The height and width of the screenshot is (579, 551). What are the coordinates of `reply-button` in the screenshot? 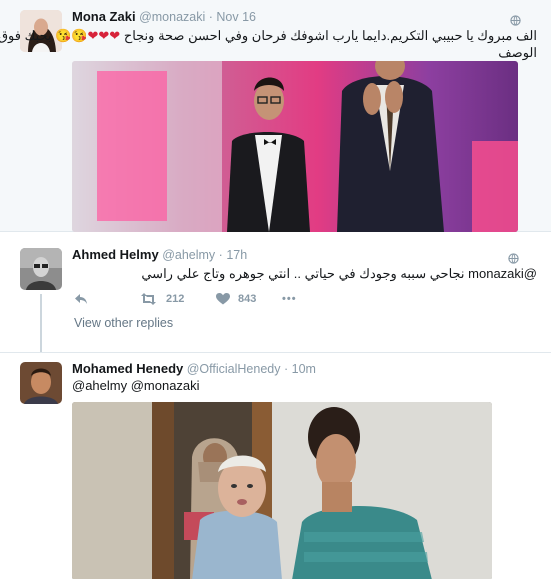 It's located at (107, 299).